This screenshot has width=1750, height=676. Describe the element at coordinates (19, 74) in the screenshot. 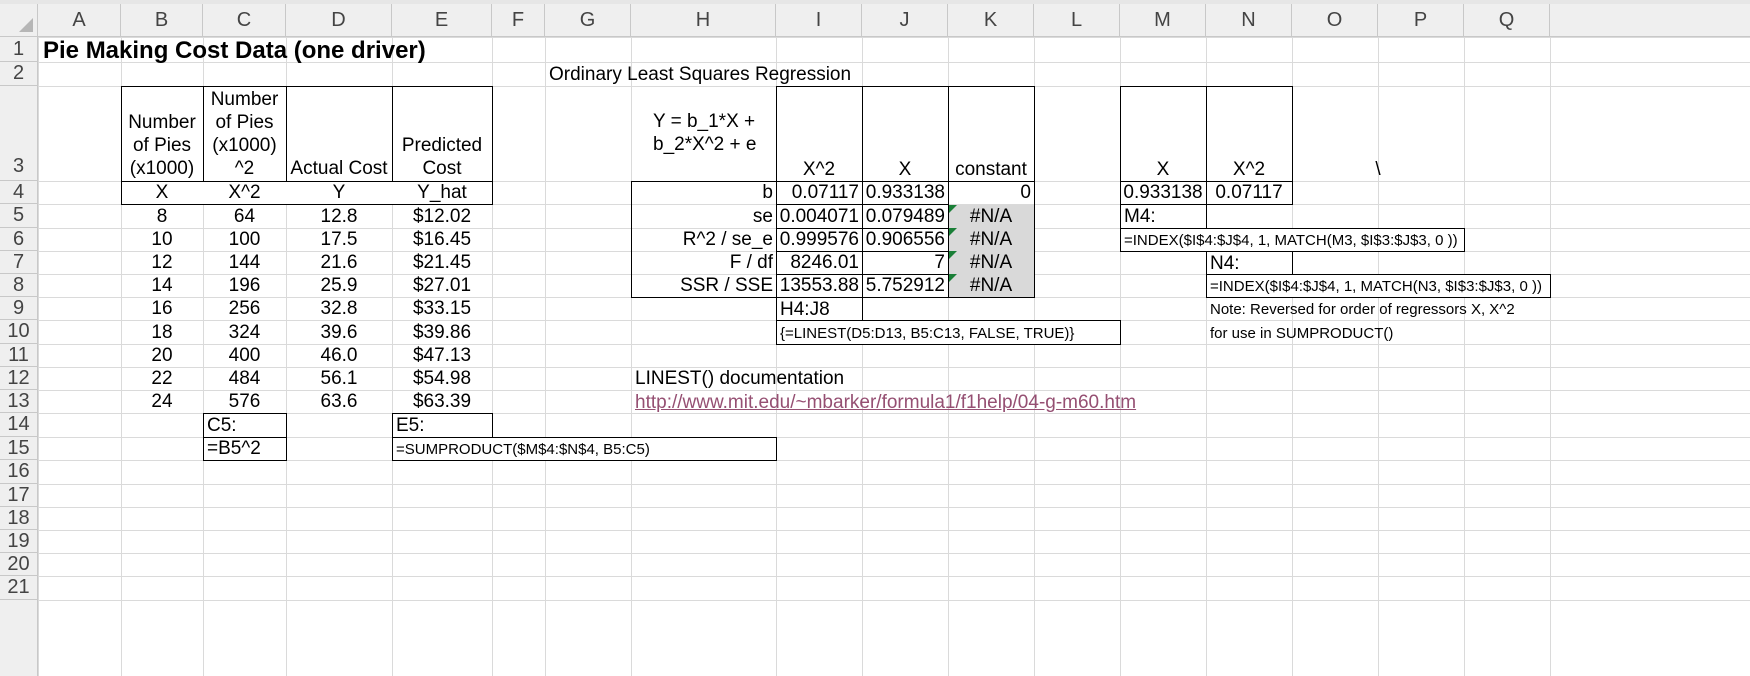

I see `row-header: 2` at that location.